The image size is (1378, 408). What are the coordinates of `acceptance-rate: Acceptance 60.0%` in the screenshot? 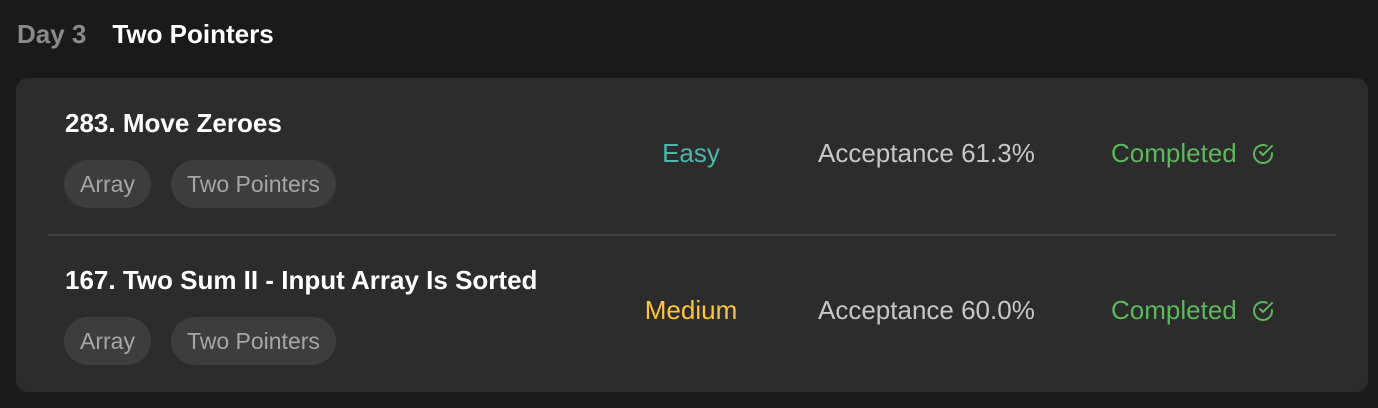 It's located at (926, 310).